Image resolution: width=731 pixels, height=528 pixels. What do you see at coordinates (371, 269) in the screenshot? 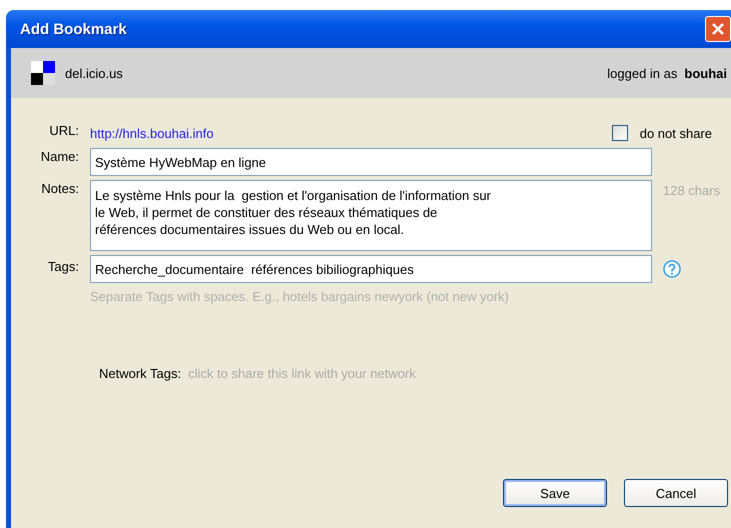
I see `tags-field: Recherche_documentaire références bibiliographiques` at bounding box center [371, 269].